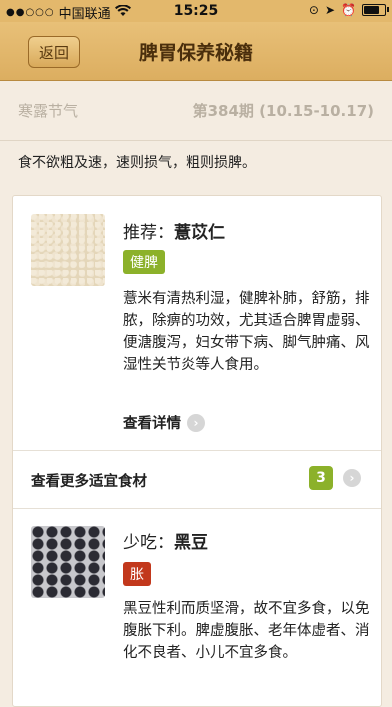 This screenshot has height=707, width=392. What do you see at coordinates (321, 478) in the screenshot?
I see `more-foods-count-badge: 3` at bounding box center [321, 478].